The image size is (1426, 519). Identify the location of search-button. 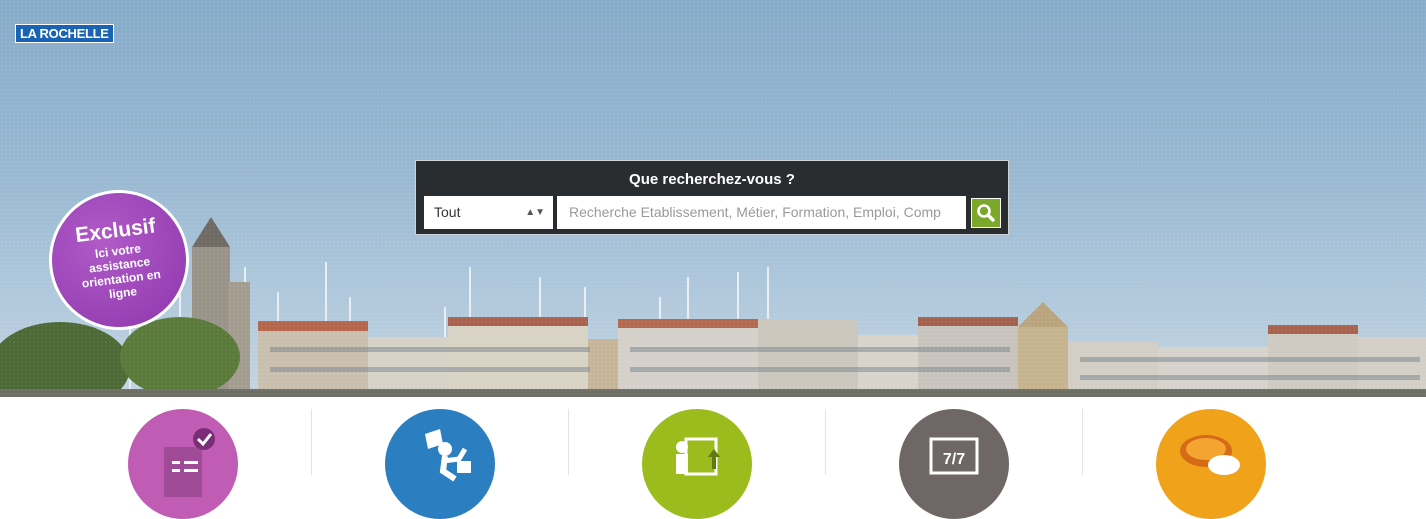
(986, 213).